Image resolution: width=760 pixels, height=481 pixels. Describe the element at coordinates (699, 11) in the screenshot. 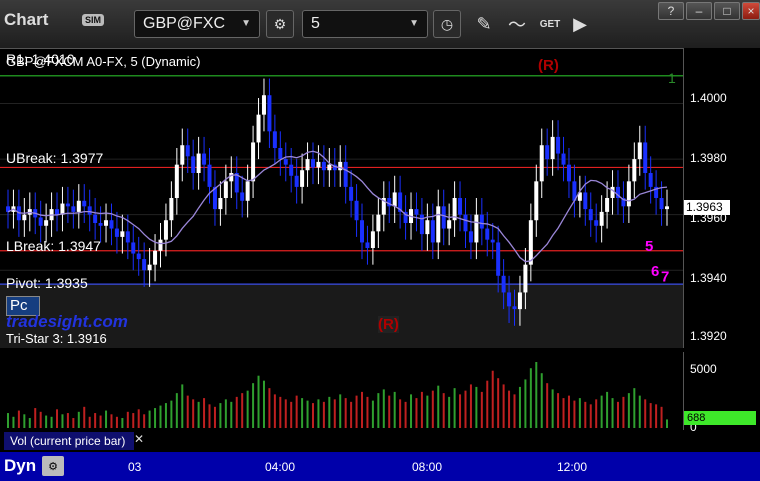

I see `minimize-button: –` at that location.